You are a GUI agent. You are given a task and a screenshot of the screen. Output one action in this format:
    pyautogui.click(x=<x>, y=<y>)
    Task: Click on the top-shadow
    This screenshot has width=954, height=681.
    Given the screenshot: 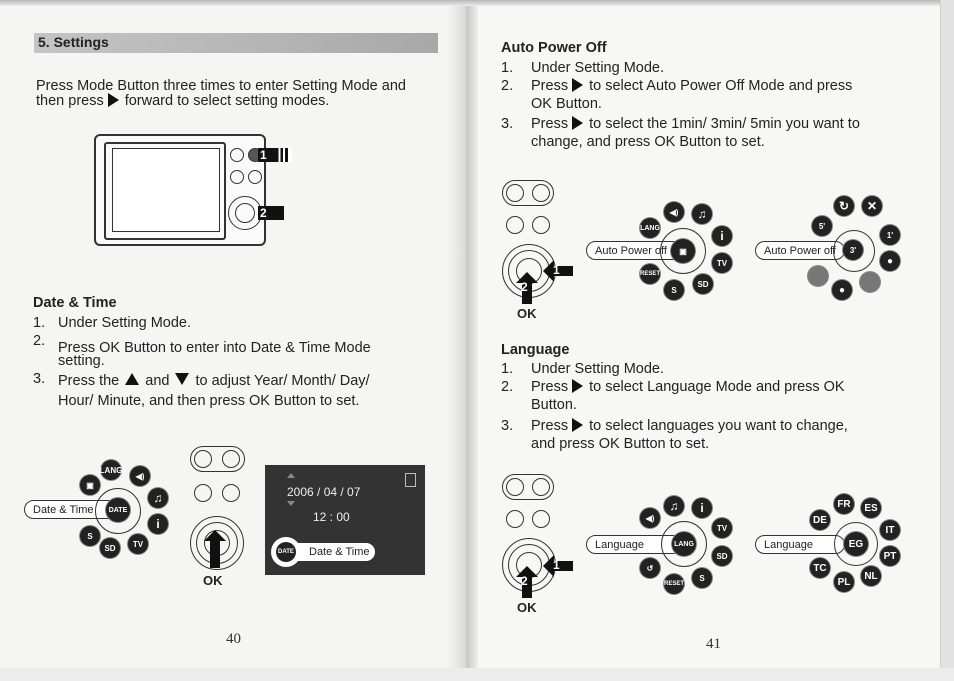 What is the action you would take?
    pyautogui.click(x=477, y=3)
    